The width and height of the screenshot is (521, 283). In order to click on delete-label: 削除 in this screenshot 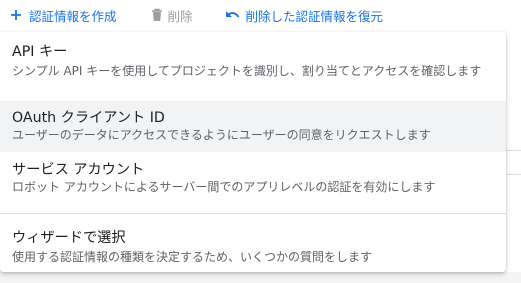, I will do `click(180, 16)`.